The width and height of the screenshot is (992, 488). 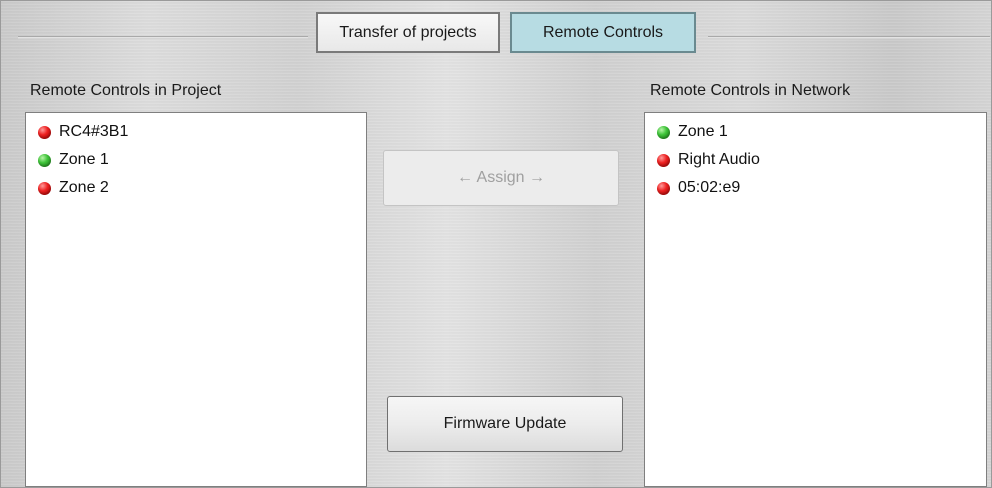 I want to click on tab-divider-right, so click(x=849, y=37).